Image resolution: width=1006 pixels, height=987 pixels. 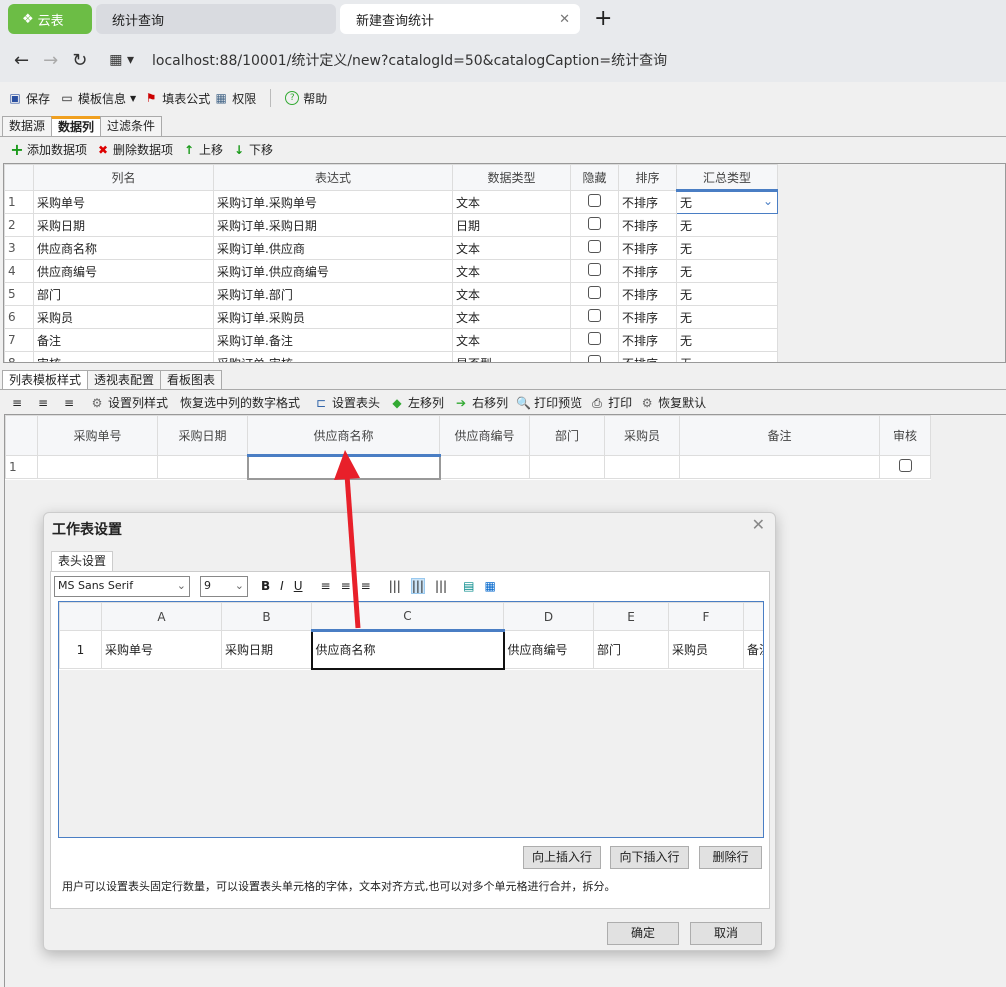 I want to click on sheet-col-header: D, so click(x=548, y=616).